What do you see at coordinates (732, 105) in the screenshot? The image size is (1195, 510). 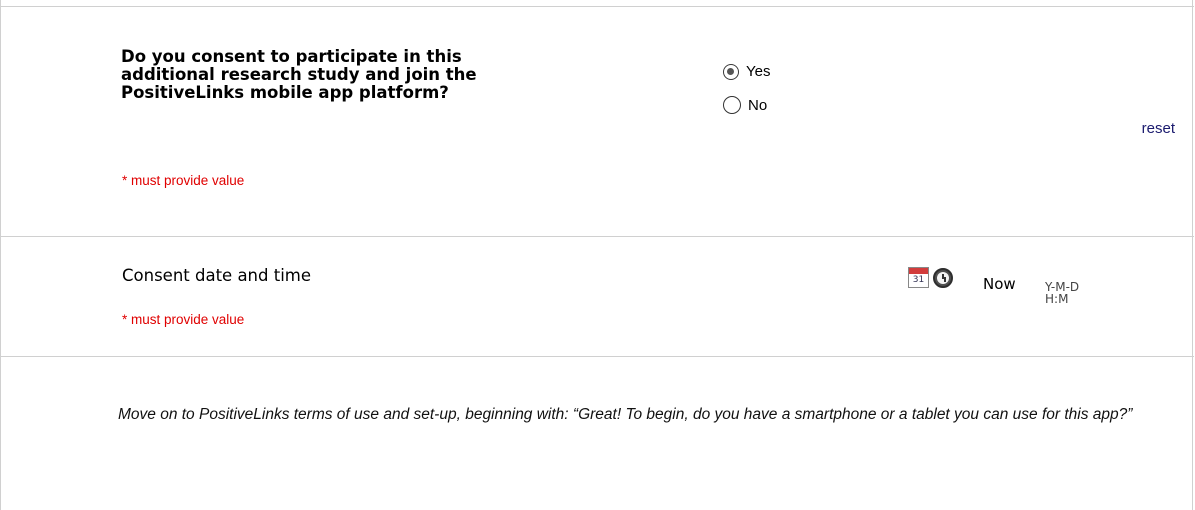 I see `radio-no-unselected` at bounding box center [732, 105].